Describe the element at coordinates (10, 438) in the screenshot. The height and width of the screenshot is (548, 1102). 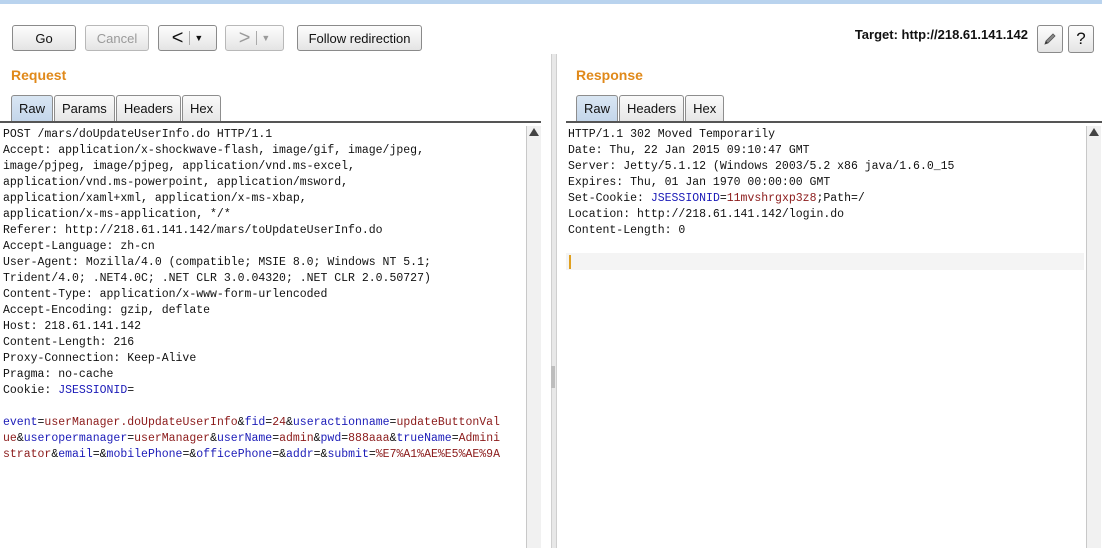
I see `param-value: ue` at that location.